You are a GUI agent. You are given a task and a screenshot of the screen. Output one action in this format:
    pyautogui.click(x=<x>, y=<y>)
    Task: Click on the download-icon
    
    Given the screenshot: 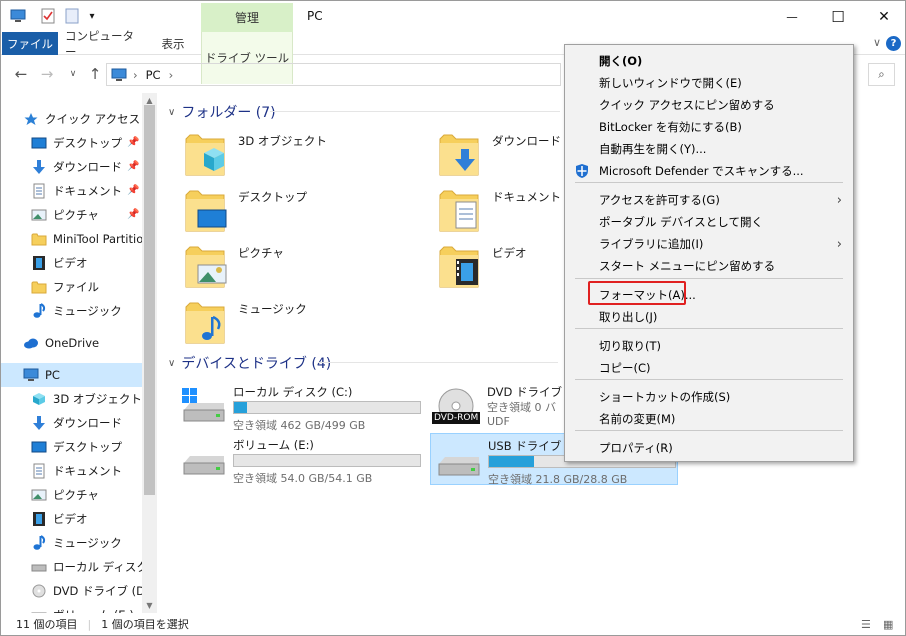 What is the action you would take?
    pyautogui.click(x=39, y=167)
    